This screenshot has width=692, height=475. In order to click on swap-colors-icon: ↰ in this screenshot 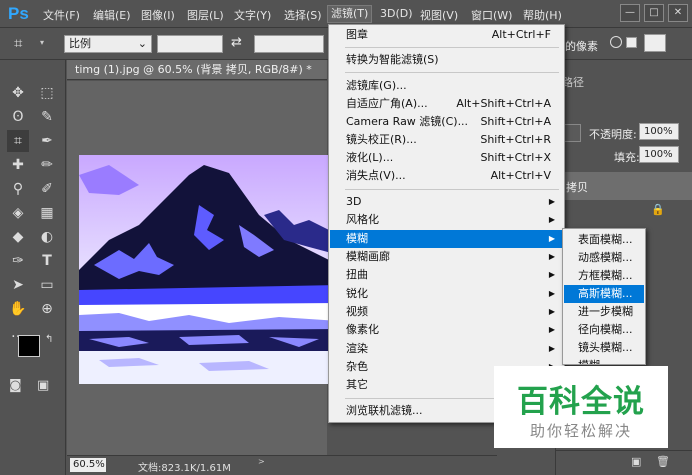, I will do `click(49, 339)`.